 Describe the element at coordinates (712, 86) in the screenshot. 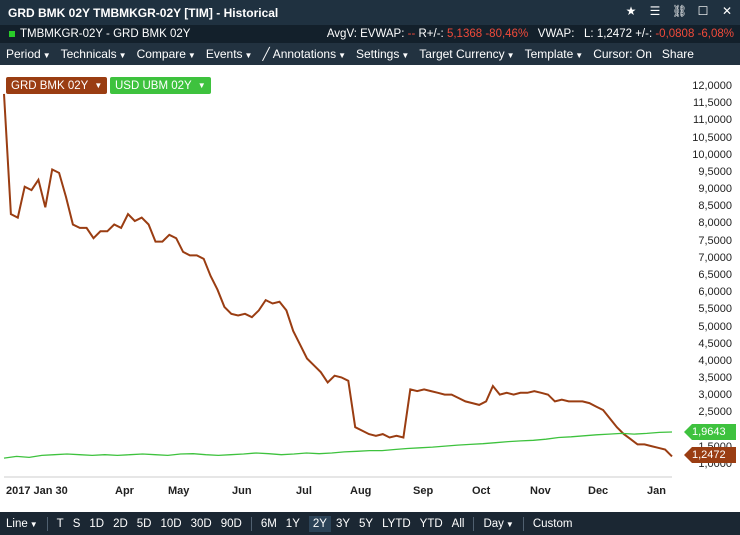

I see `y-tick-label: 12,0000` at that location.